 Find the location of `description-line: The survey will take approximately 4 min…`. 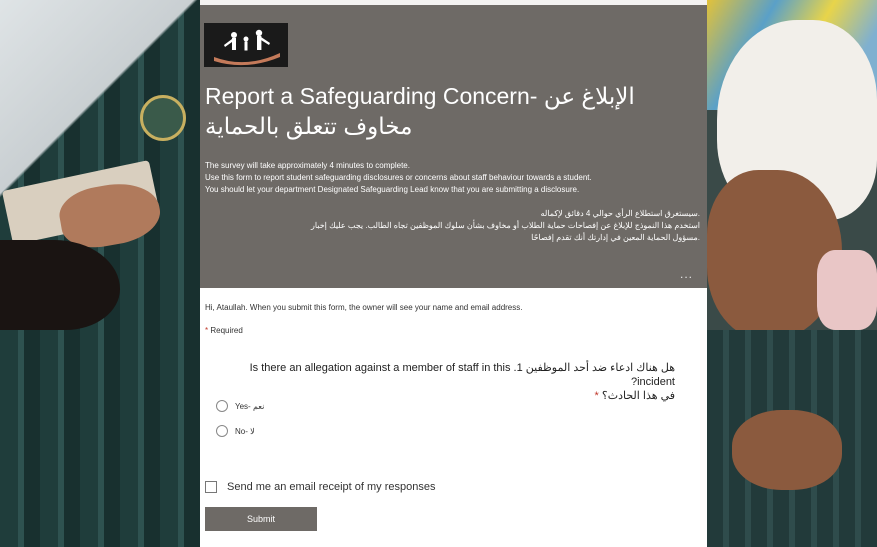

description-line: The survey will take approximately 4 min… is located at coordinates (307, 165).